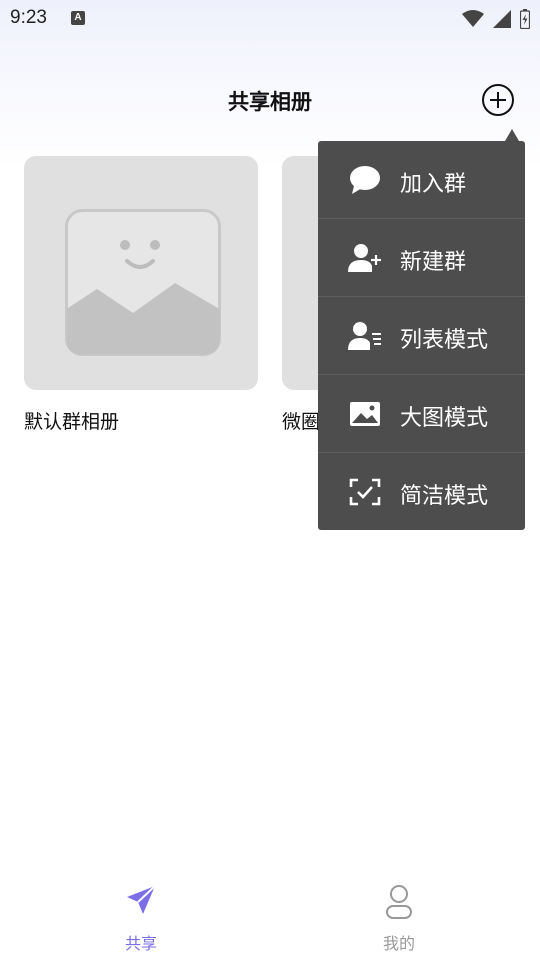 This screenshot has width=540, height=960. What do you see at coordinates (365, 180) in the screenshot?
I see `chat-bubble-icon` at bounding box center [365, 180].